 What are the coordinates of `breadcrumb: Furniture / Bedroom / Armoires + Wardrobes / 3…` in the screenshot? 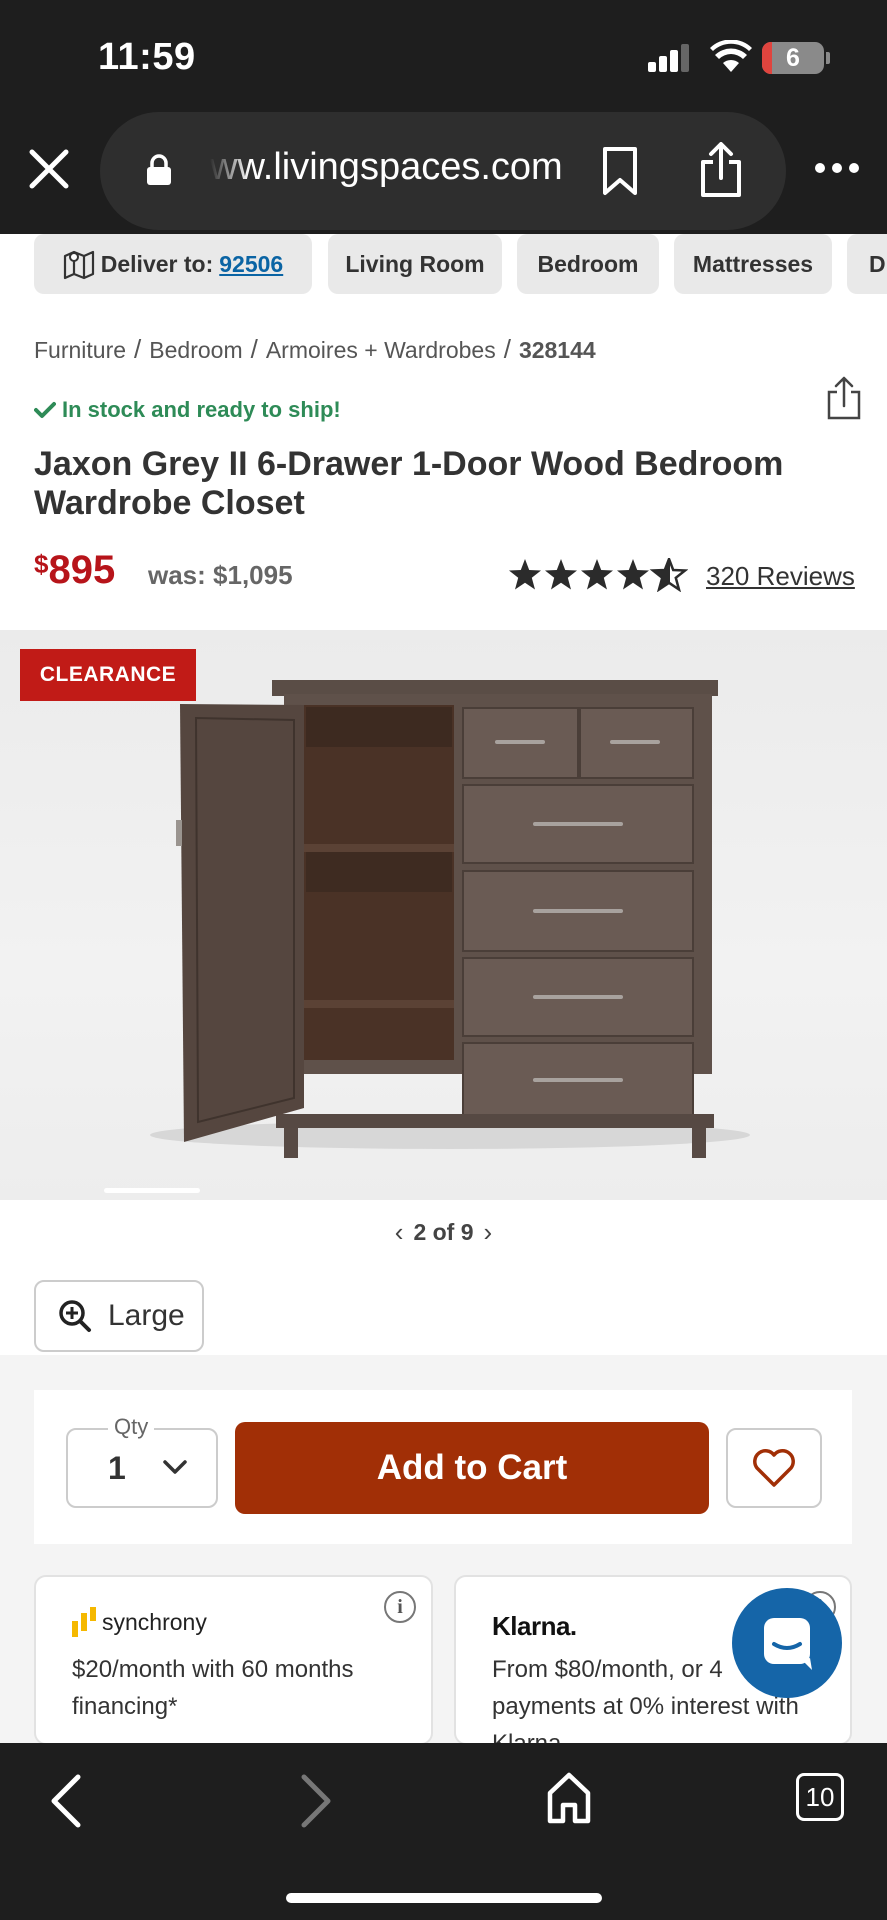 It's located at (315, 349).